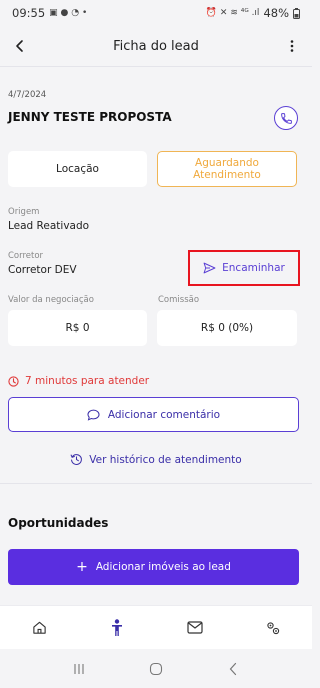 The width and height of the screenshot is (320, 688). I want to click on bottom-nav, so click(156, 627).